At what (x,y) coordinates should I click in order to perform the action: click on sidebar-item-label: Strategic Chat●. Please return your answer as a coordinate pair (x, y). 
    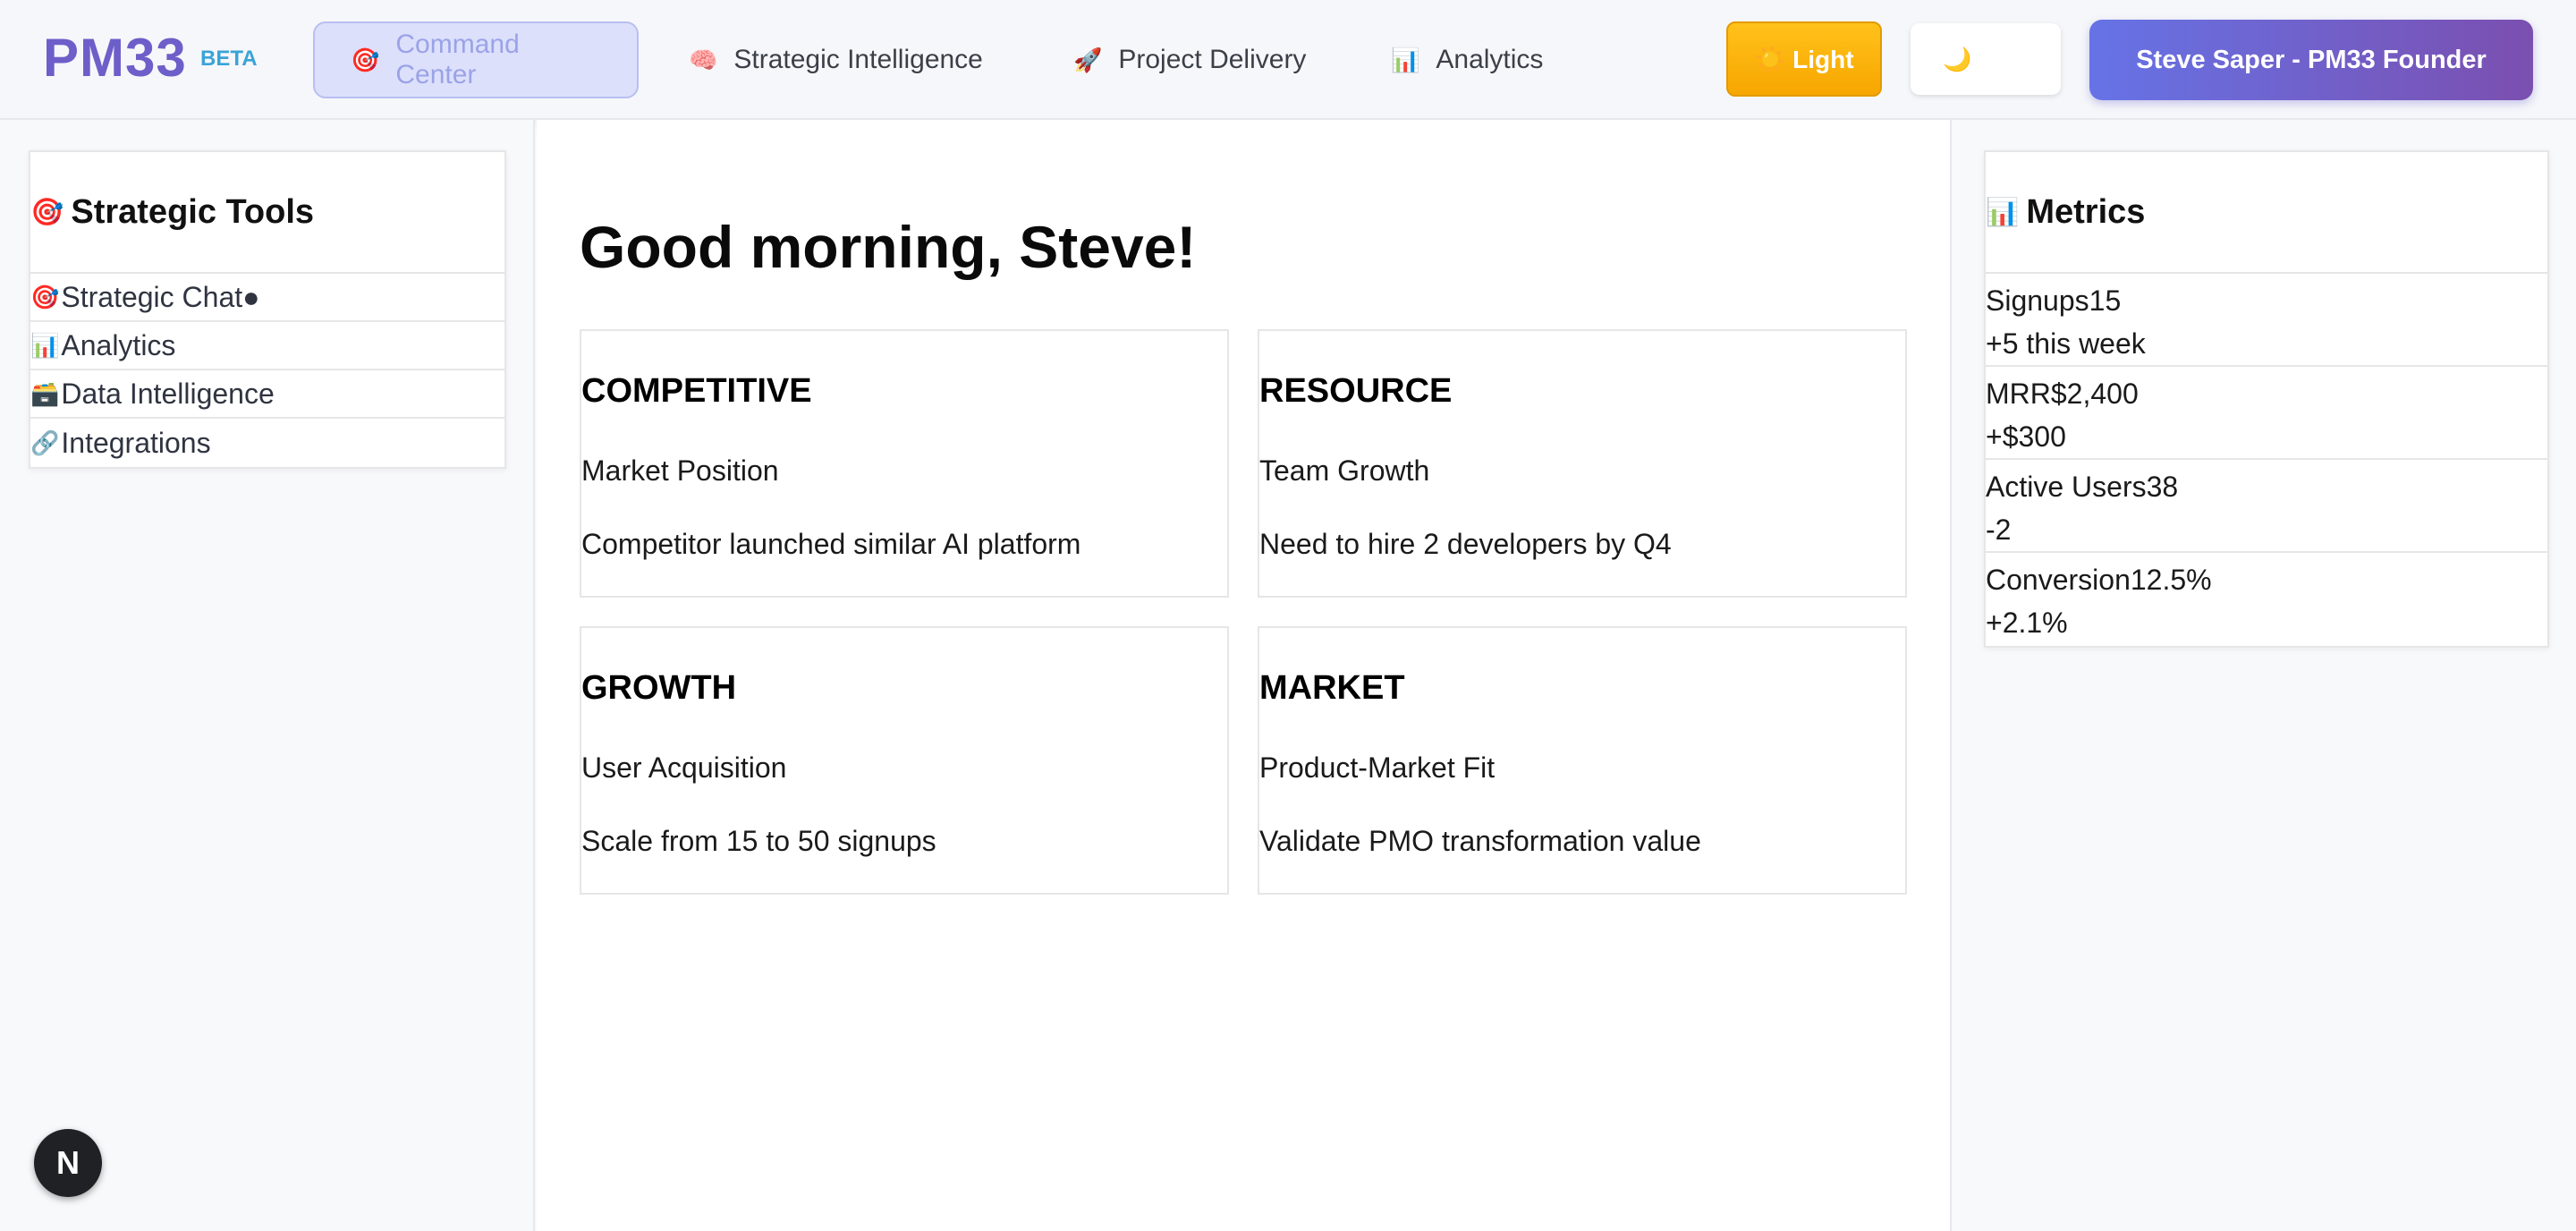
    Looking at the image, I should click on (160, 296).